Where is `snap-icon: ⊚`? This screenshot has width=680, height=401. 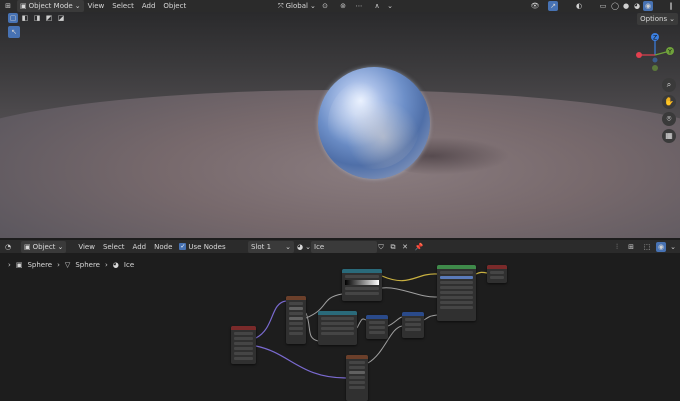 snap-icon: ⊚ is located at coordinates (343, 6).